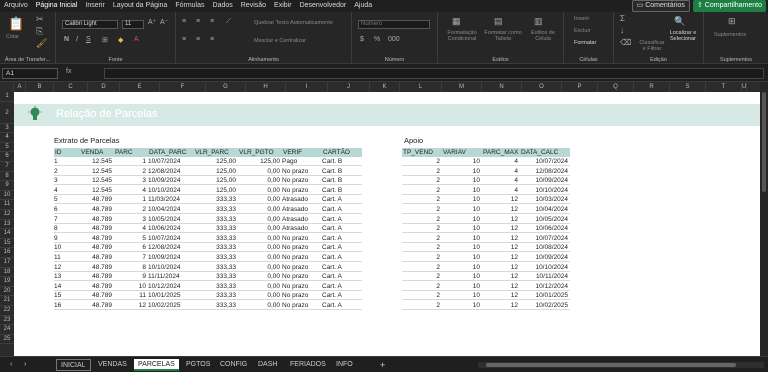  What do you see at coordinates (66, 180) in the screenshot?
I see `extrato-cell: 3` at bounding box center [66, 180].